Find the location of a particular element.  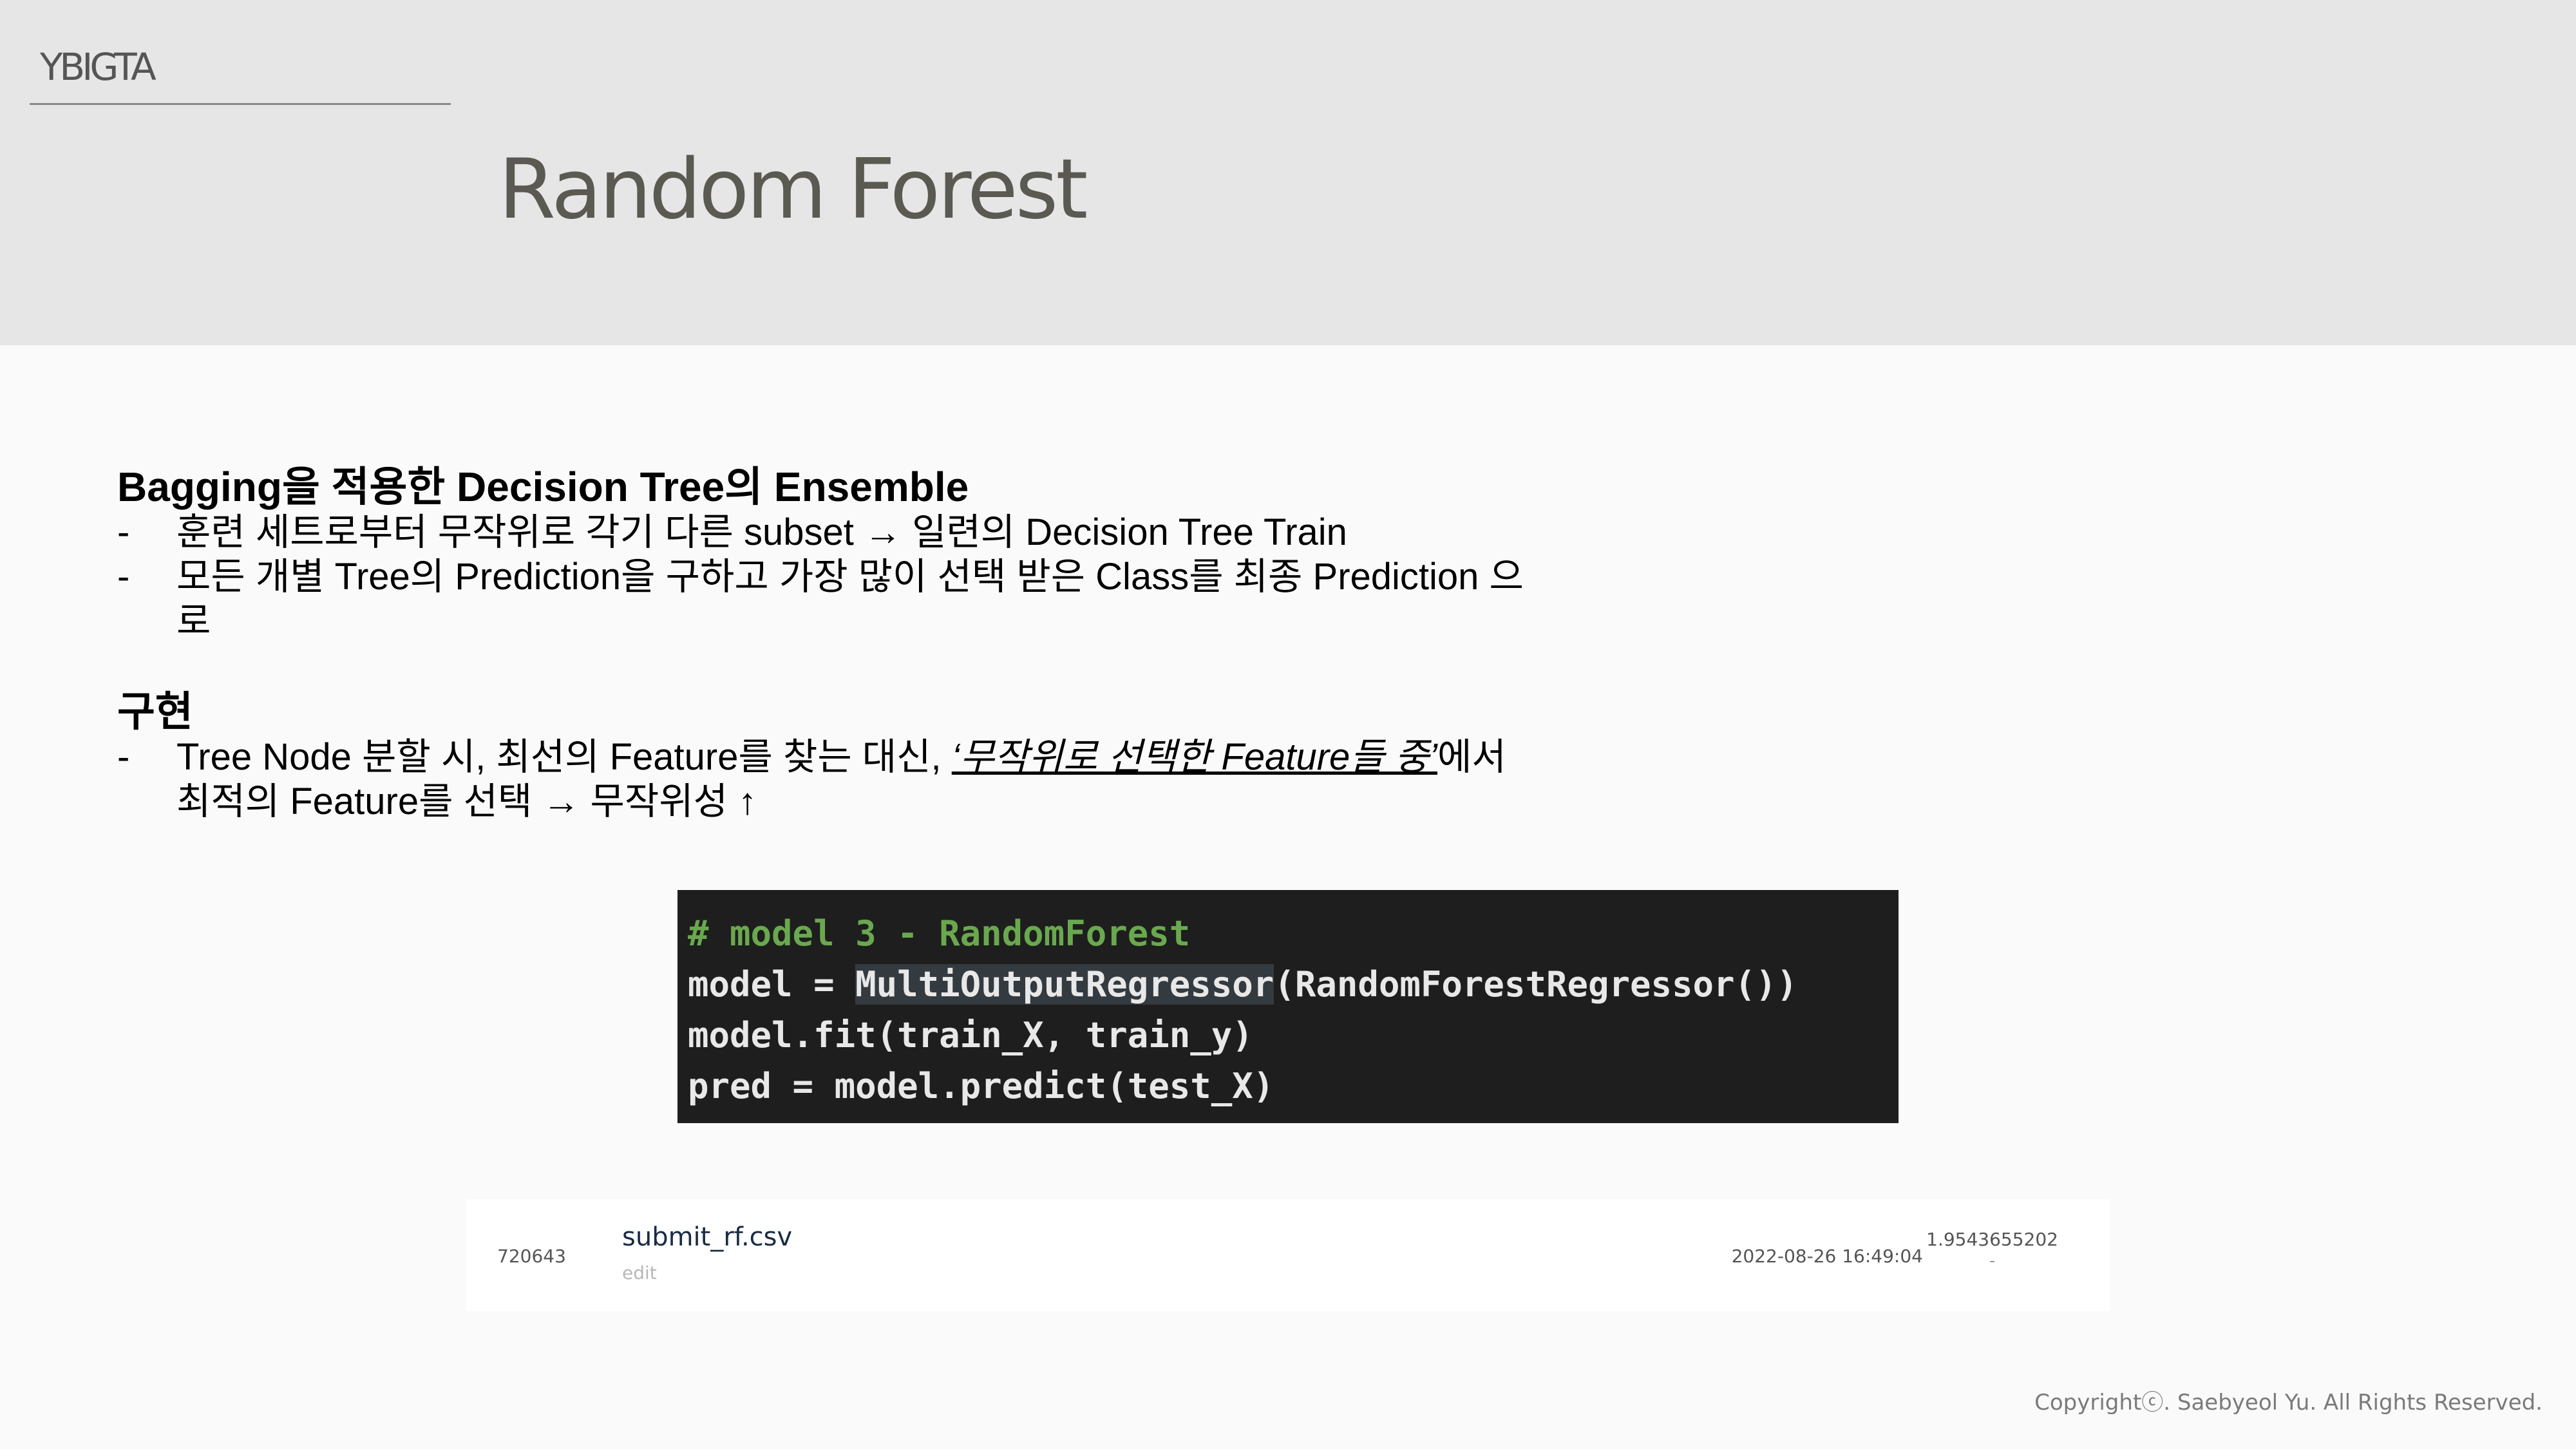

submission-score-secondary: - is located at coordinates (1993, 1261).